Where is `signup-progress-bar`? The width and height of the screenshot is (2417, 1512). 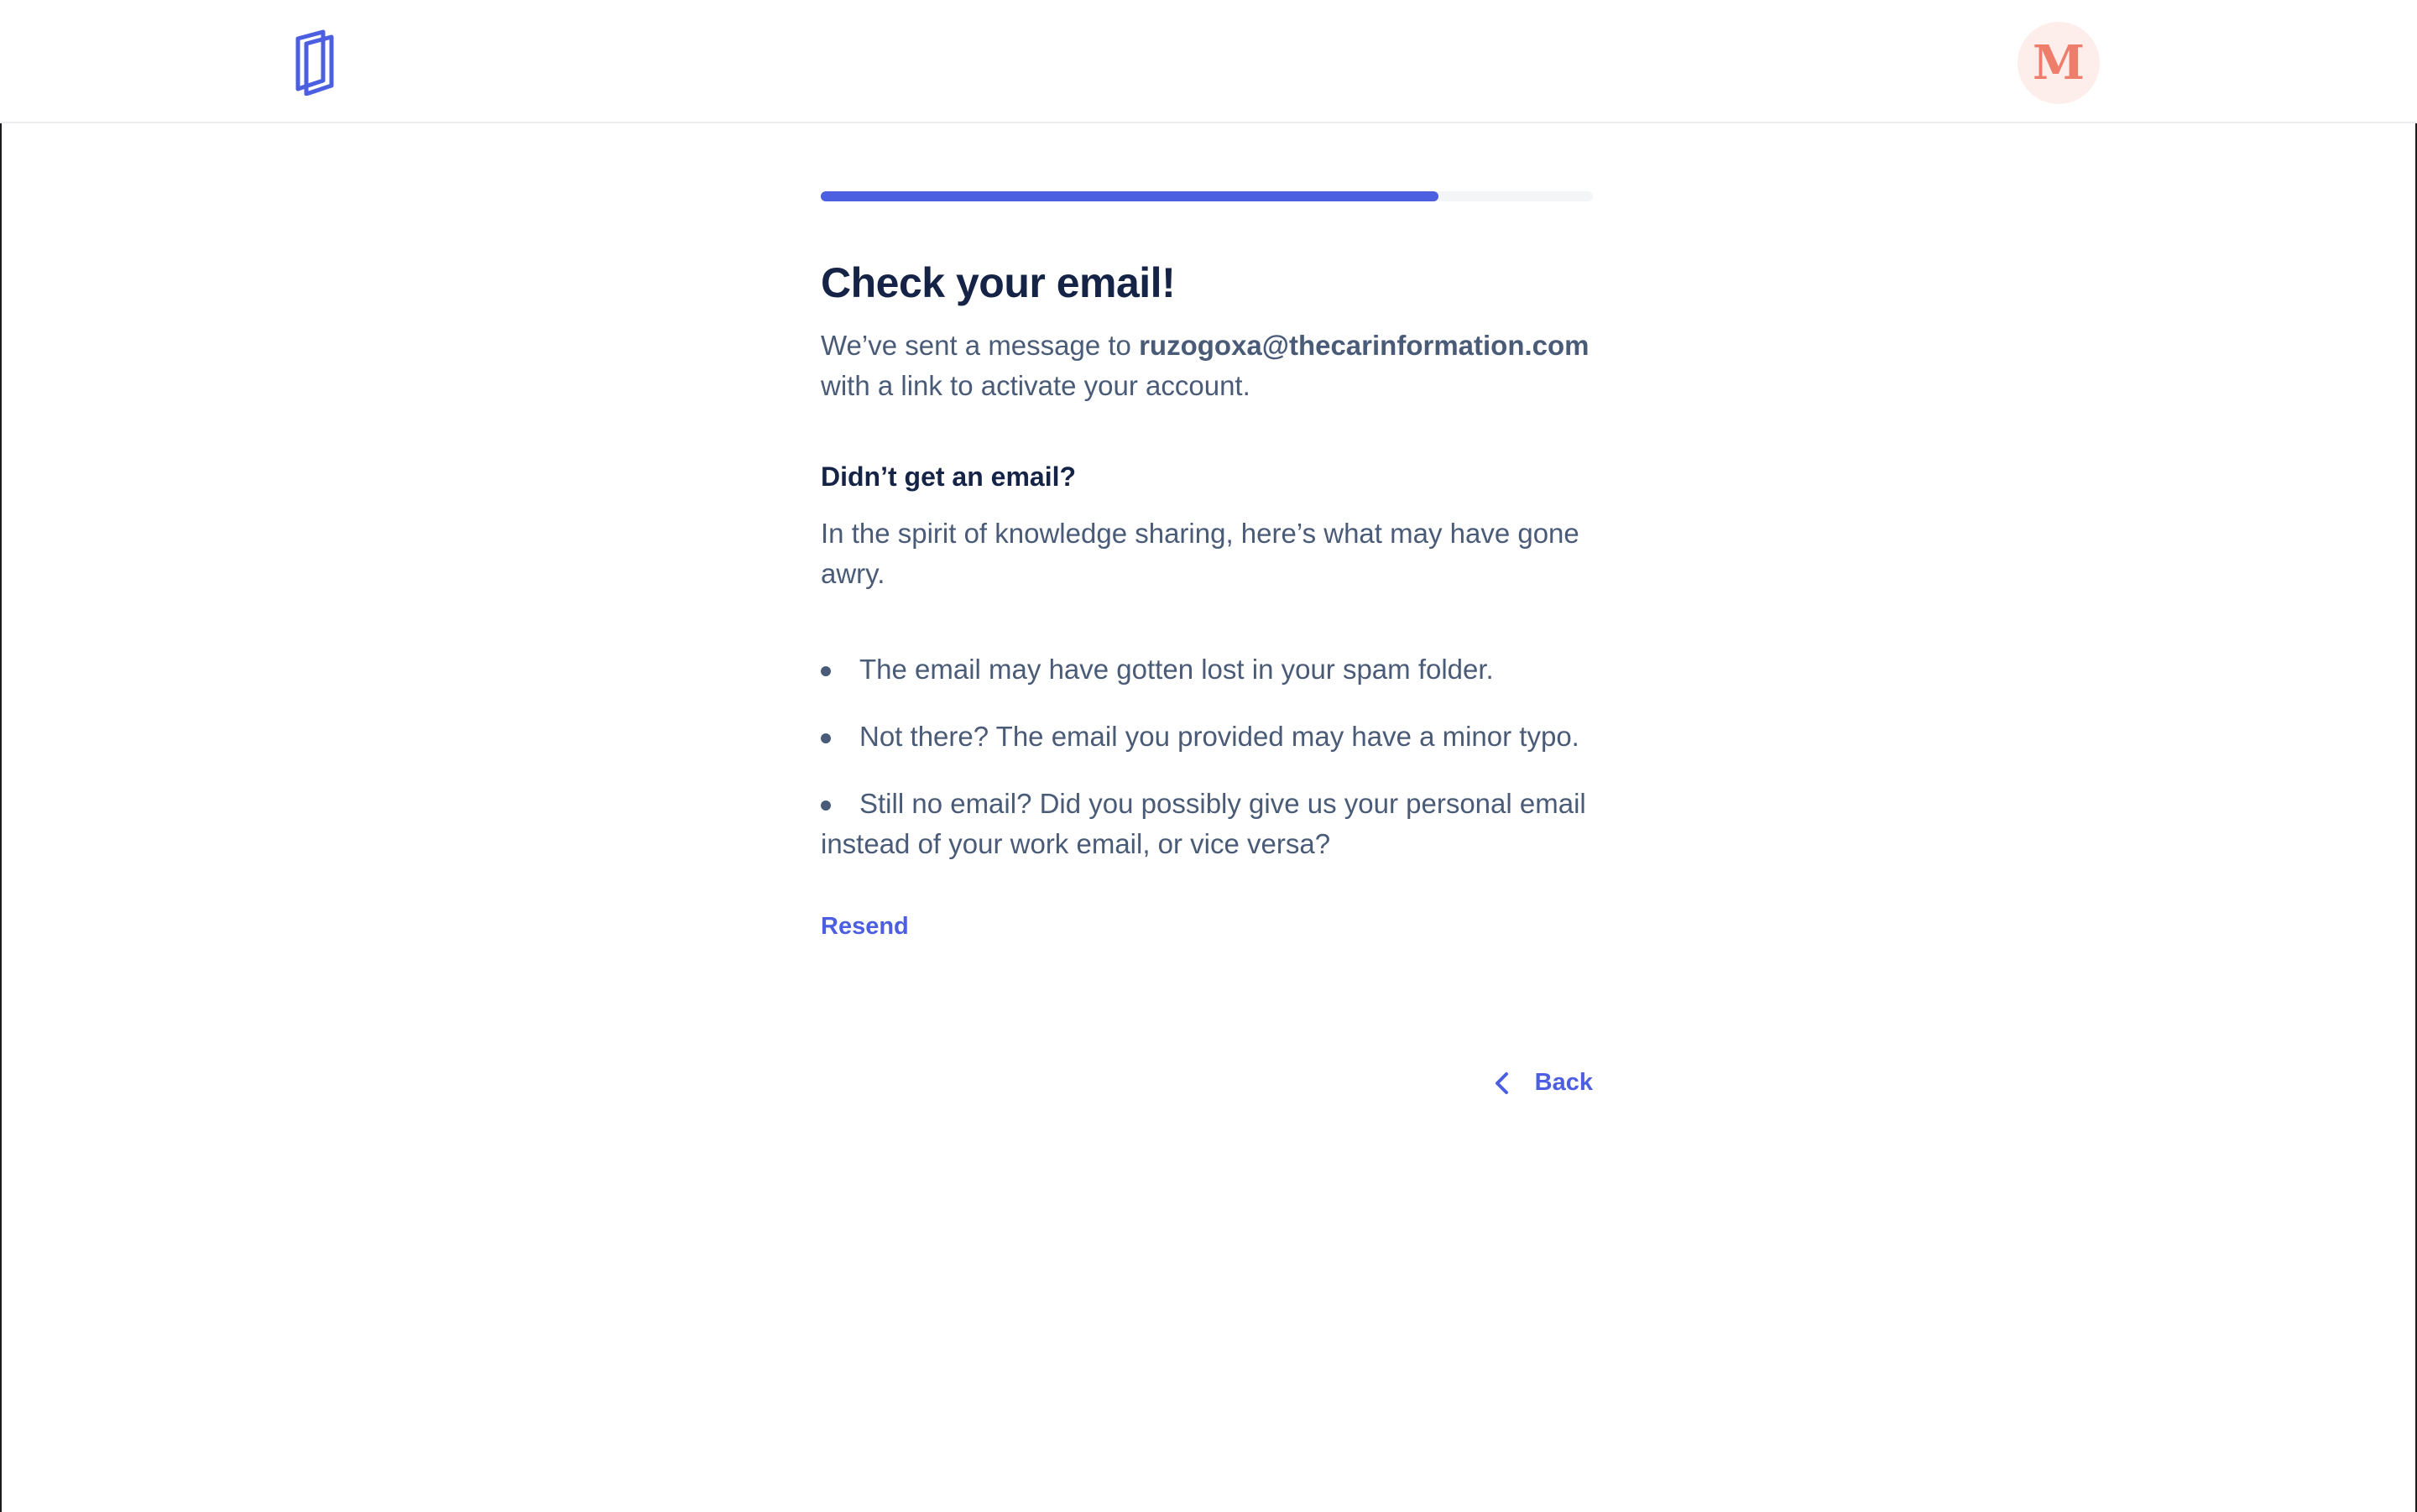
signup-progress-bar is located at coordinates (1207, 196).